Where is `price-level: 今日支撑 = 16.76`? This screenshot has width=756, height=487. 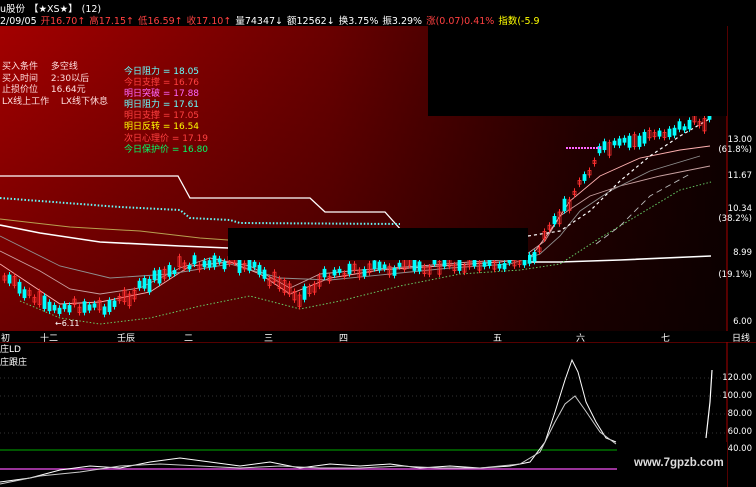 price-level: 今日支撑 = 16.76 is located at coordinates (162, 83).